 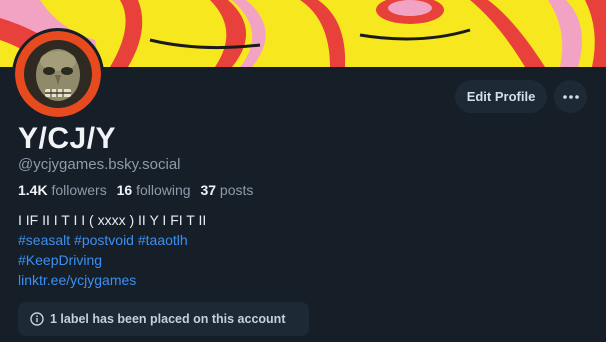 I want to click on posts-label: posts, so click(x=236, y=190).